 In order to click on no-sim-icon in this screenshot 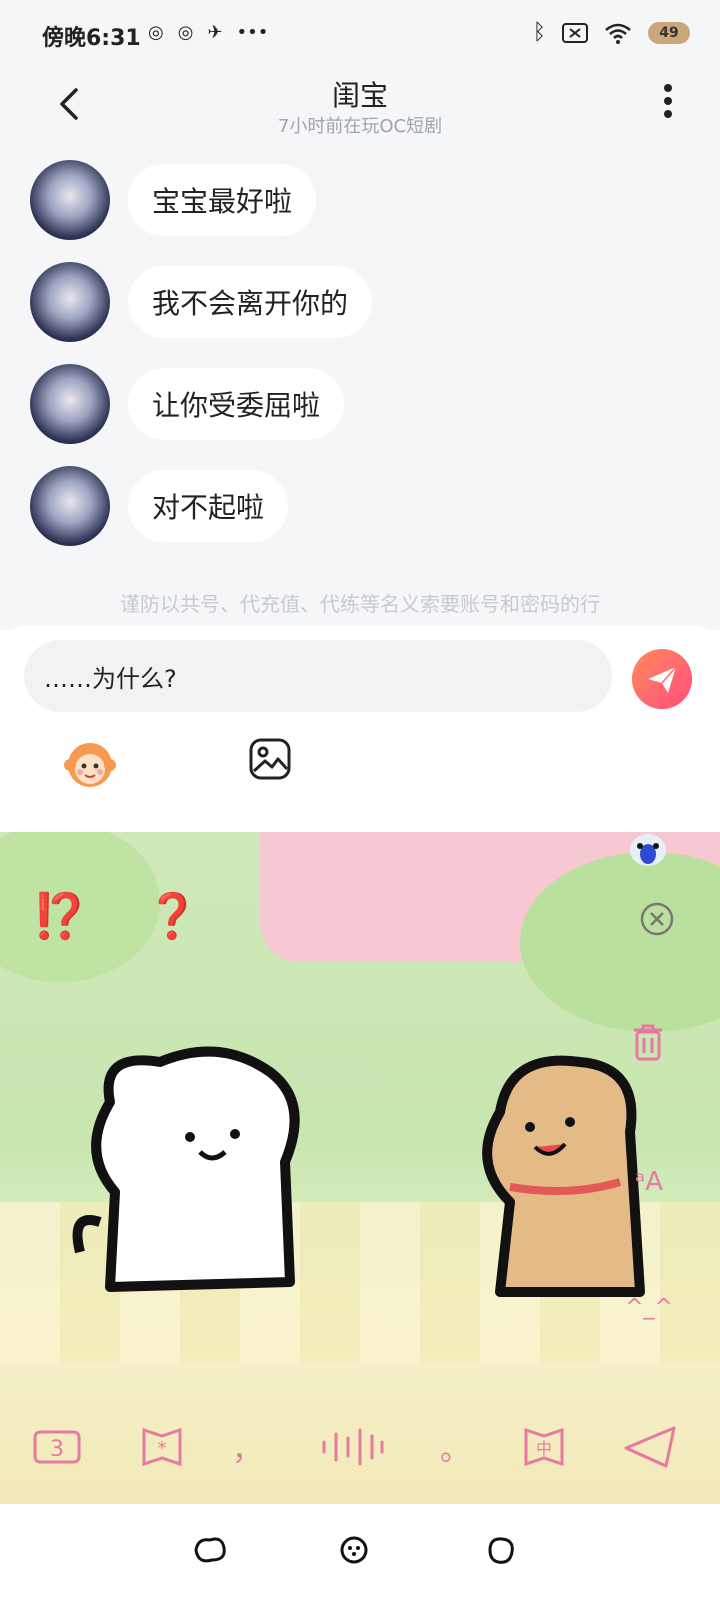, I will do `click(575, 32)`.